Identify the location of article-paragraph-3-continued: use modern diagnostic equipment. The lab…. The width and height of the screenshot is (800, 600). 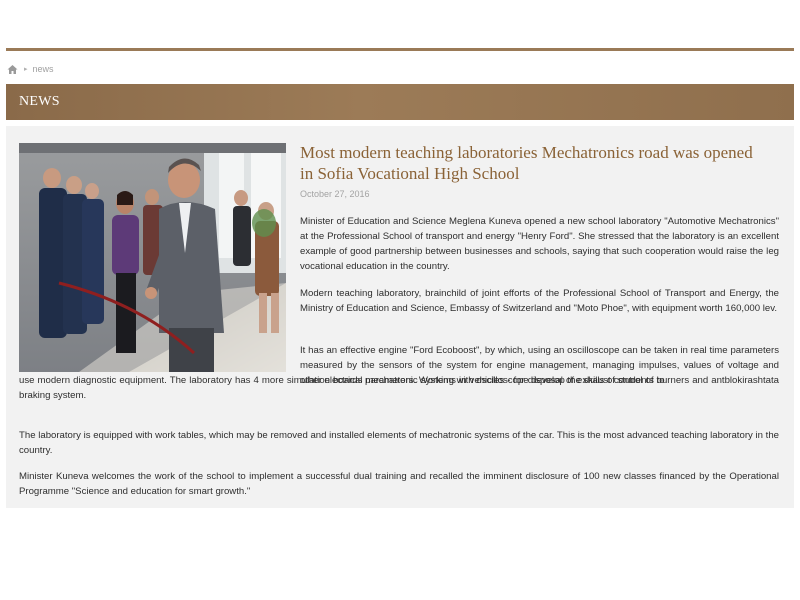
(399, 388).